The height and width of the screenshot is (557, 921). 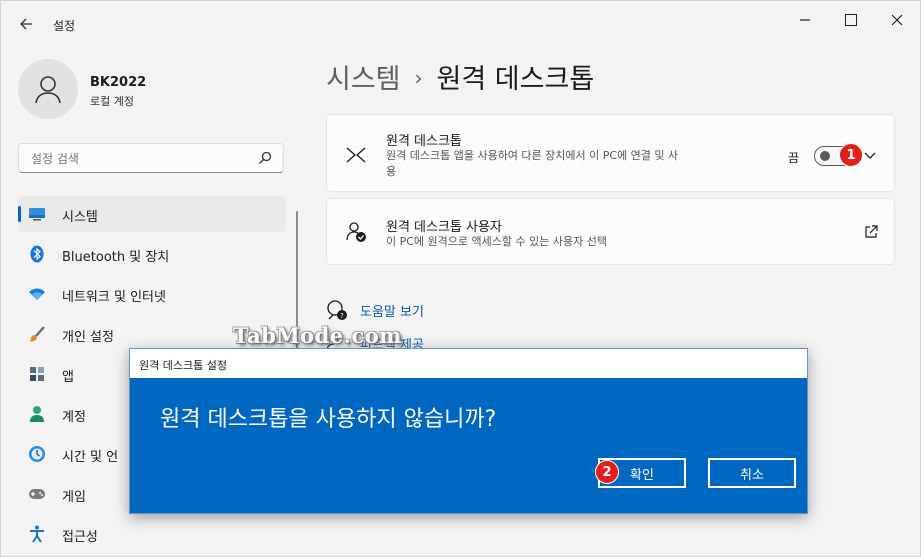 What do you see at coordinates (794, 158) in the screenshot?
I see `toggle-state-label: 끔` at bounding box center [794, 158].